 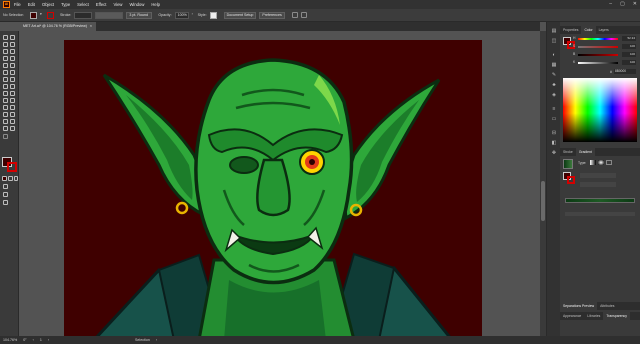 I want to click on screen-mode-icon, so click(x=5, y=194).